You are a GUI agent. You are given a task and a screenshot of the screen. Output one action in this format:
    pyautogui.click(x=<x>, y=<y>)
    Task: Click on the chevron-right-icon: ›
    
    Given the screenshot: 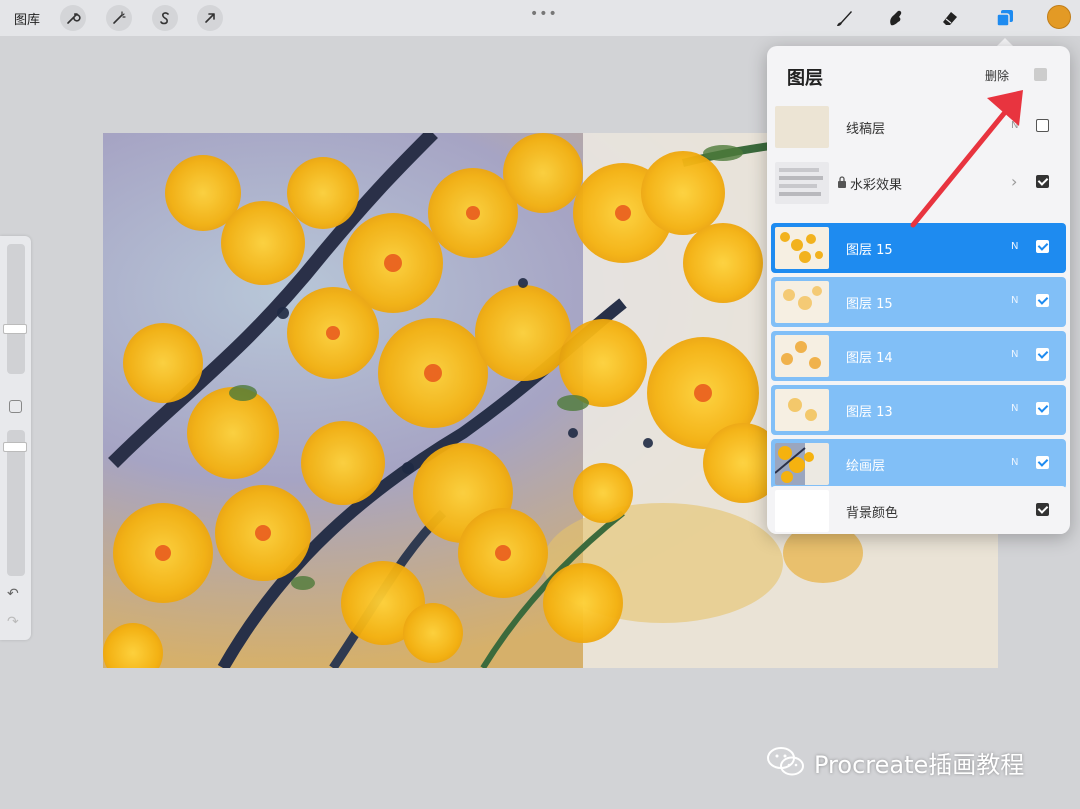 What is the action you would take?
    pyautogui.click(x=1014, y=181)
    